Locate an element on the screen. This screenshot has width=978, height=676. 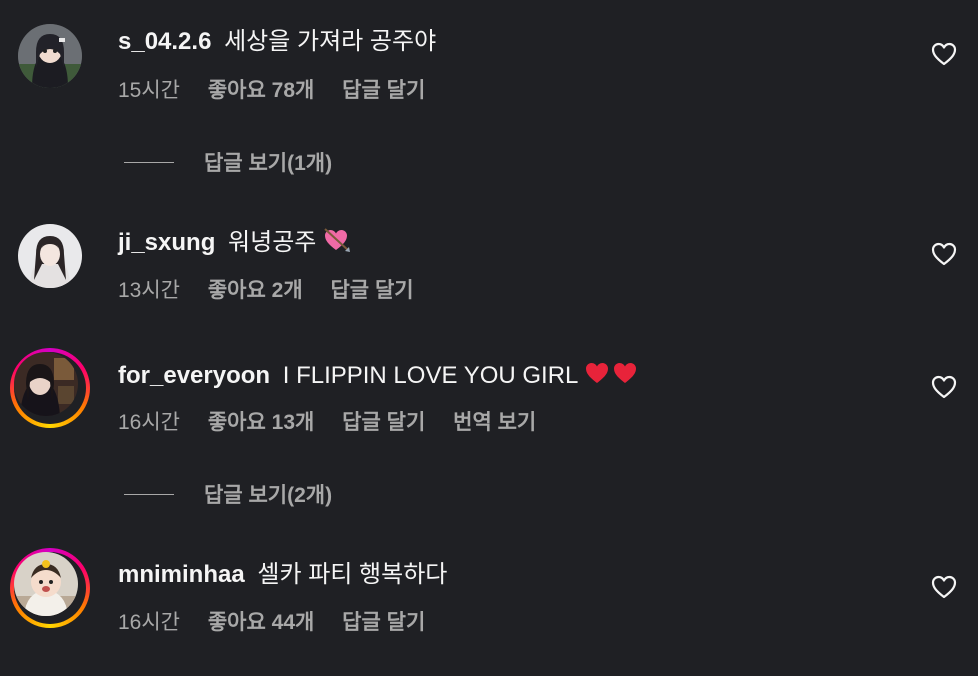
comment-text-line: ji_sxung 워녕공주 is located at coordinates (234, 242).